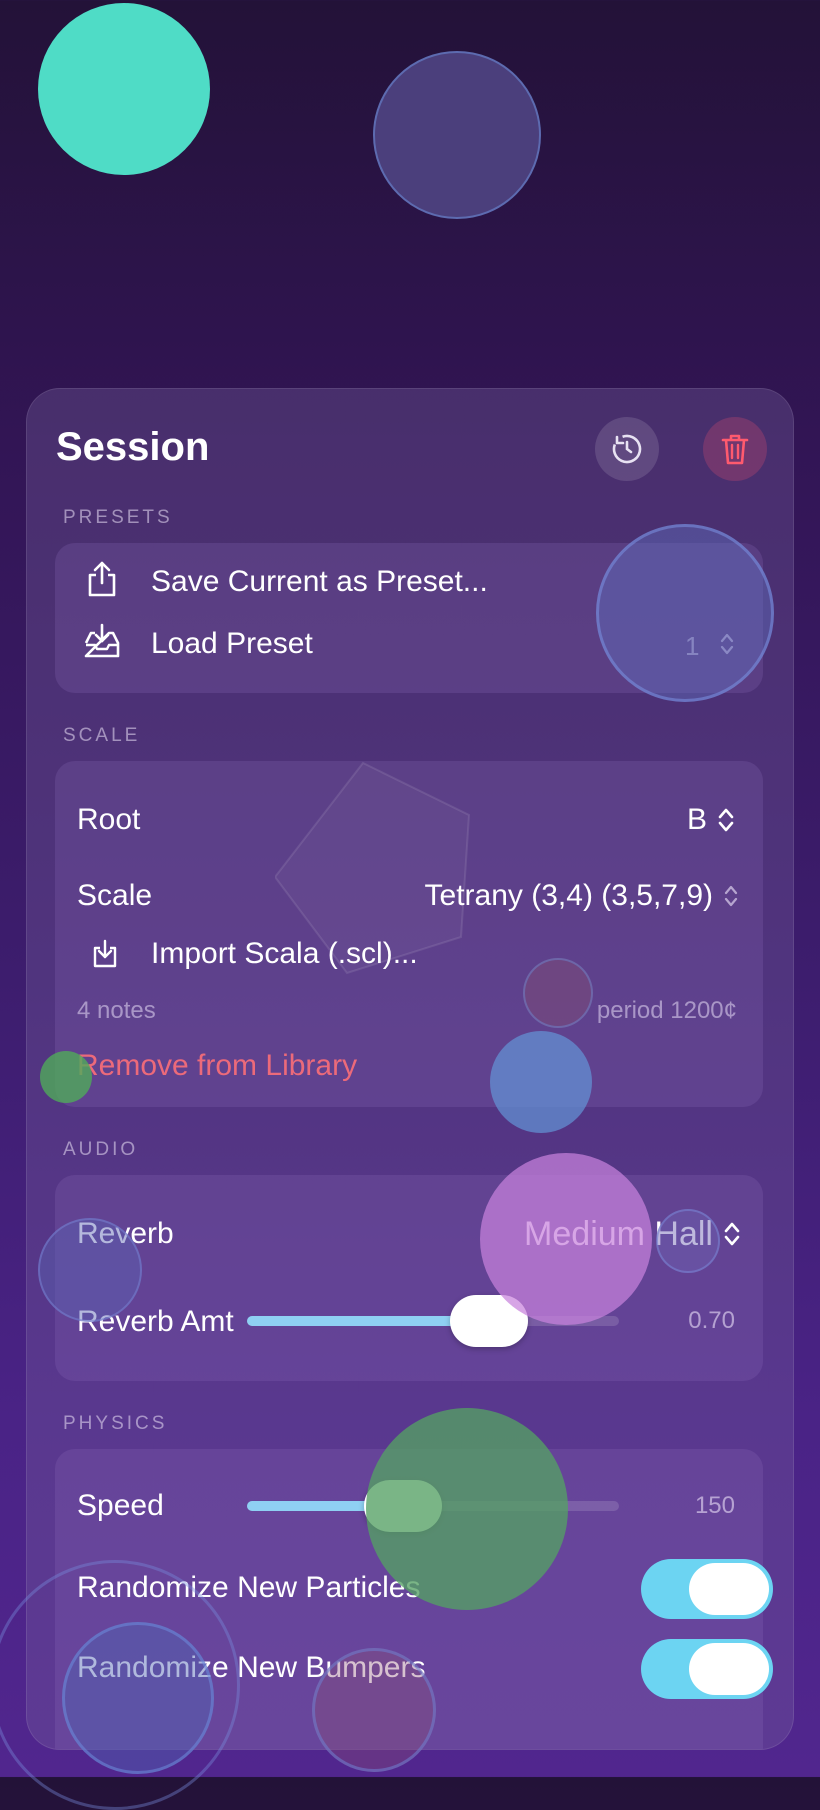 This screenshot has height=1810, width=820. I want to click on speed-slider, so click(433, 1506).